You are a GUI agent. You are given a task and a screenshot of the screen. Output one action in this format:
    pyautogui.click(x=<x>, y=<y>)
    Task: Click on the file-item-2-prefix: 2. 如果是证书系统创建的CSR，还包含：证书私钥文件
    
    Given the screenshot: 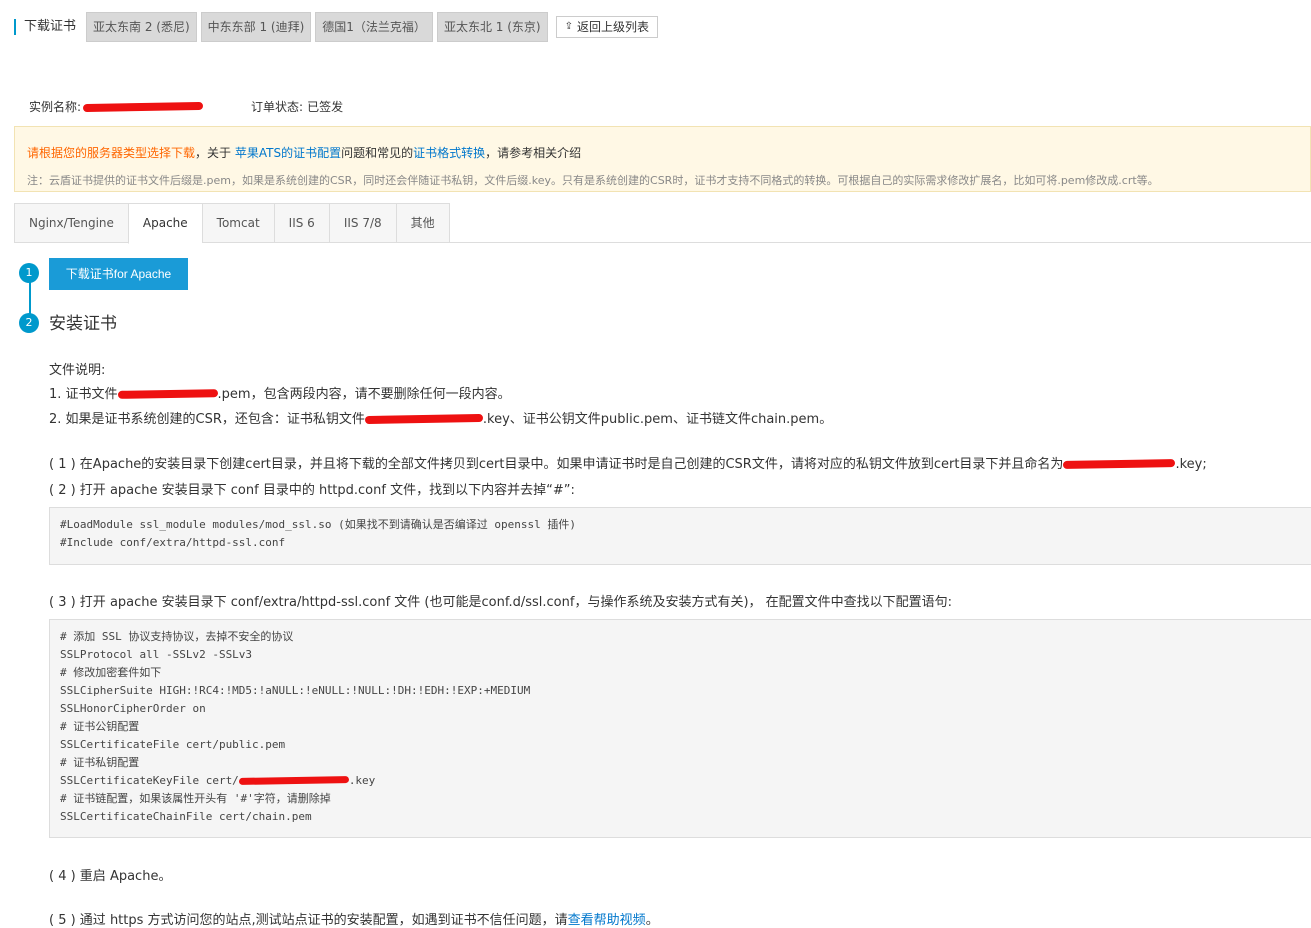 What is the action you would take?
    pyautogui.click(x=207, y=419)
    